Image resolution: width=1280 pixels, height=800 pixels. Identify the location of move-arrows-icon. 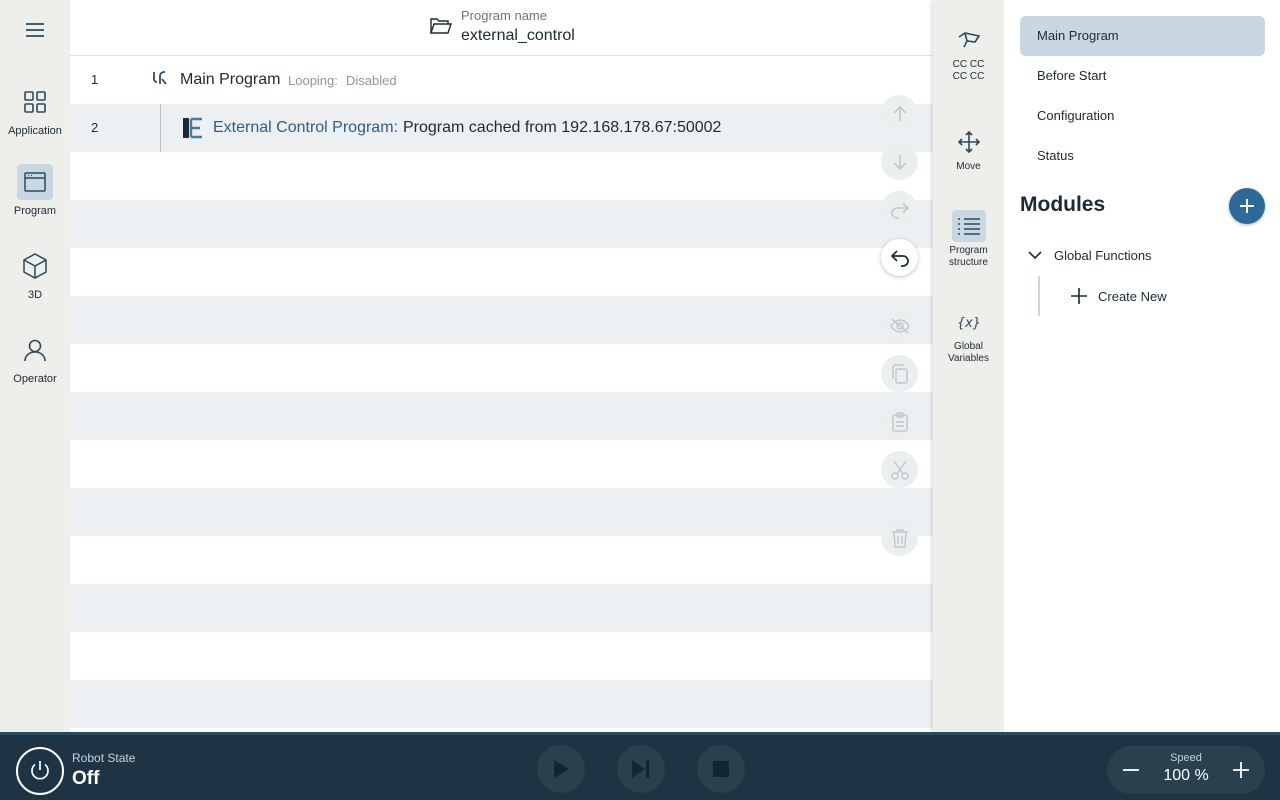
(969, 142).